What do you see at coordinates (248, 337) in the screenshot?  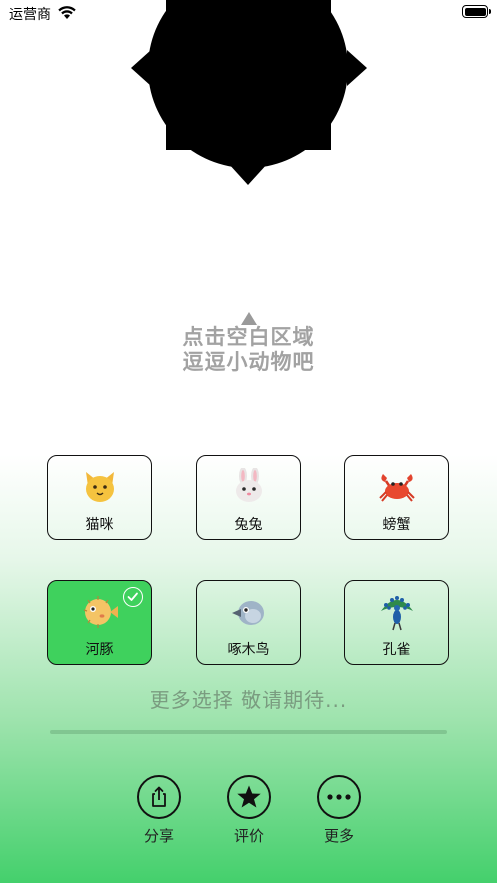 I see `hint-line-1: 点击空白区域` at bounding box center [248, 337].